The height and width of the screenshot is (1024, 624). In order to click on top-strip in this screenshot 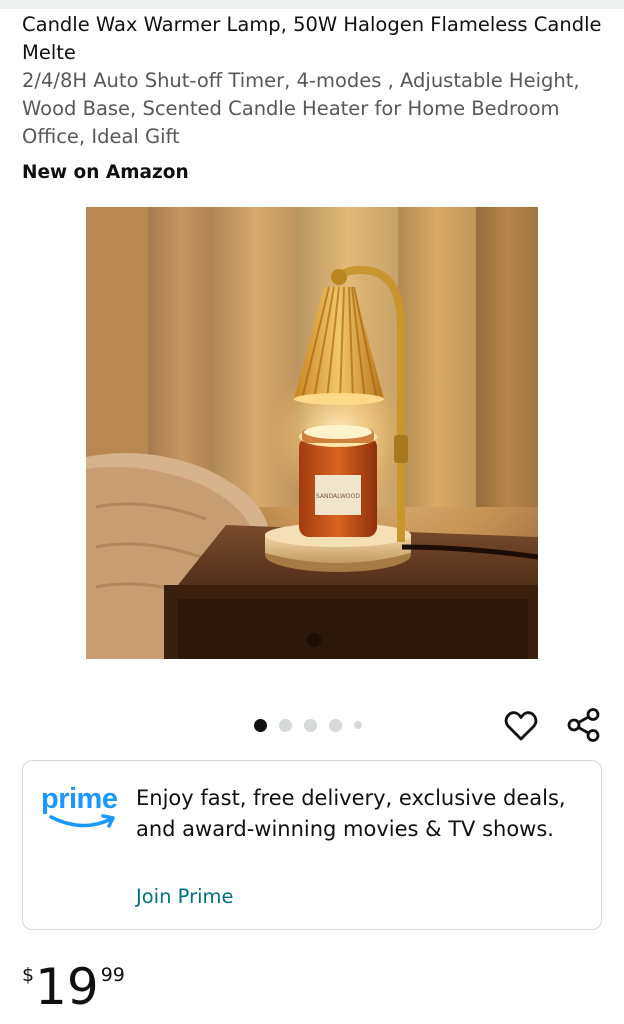, I will do `click(312, 4)`.